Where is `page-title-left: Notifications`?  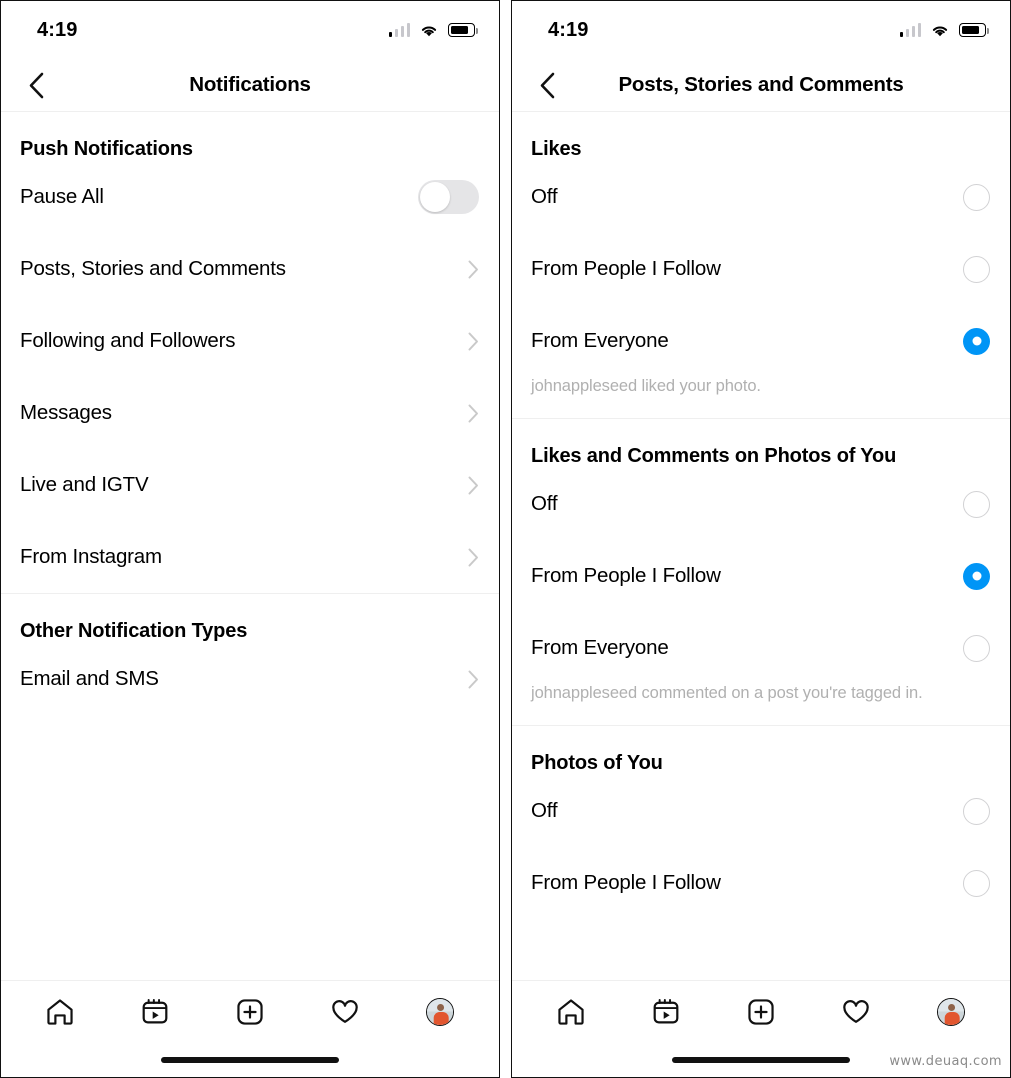 page-title-left: Notifications is located at coordinates (250, 84).